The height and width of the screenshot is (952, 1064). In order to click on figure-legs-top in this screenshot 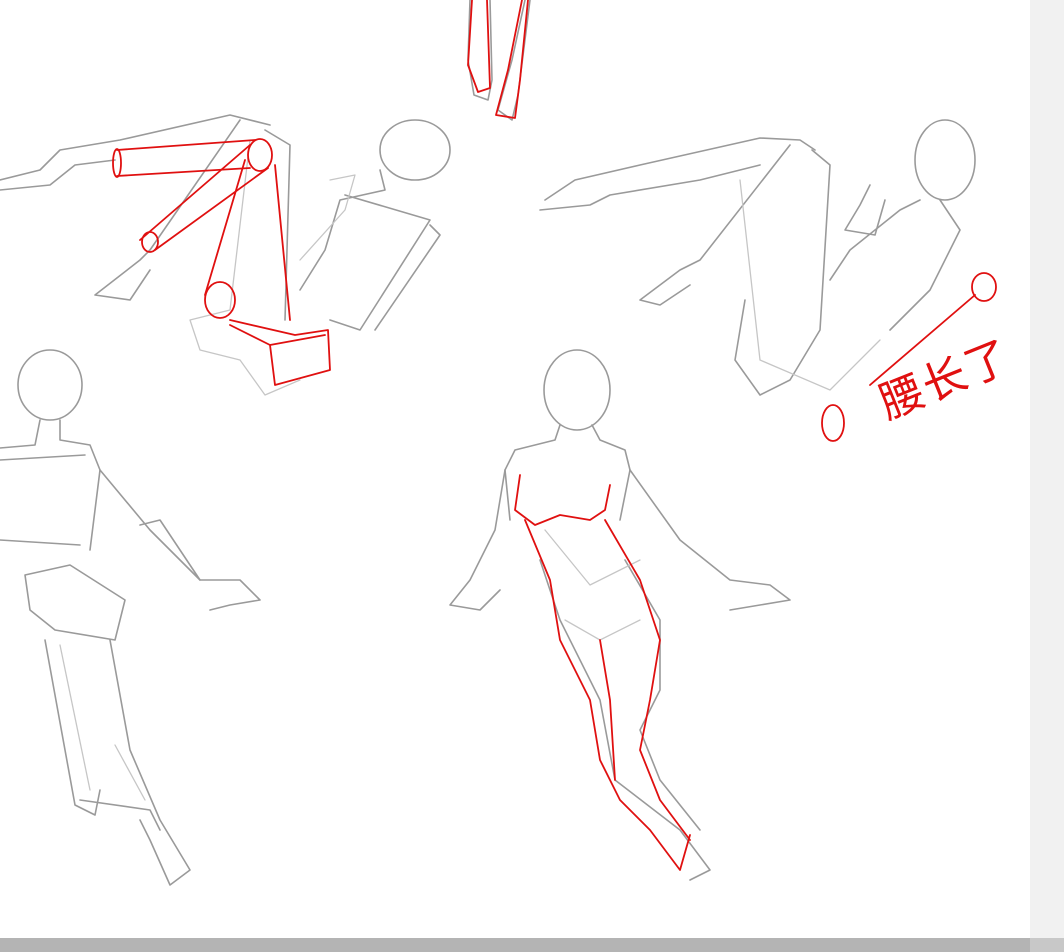, I will do `click(499, 60)`.